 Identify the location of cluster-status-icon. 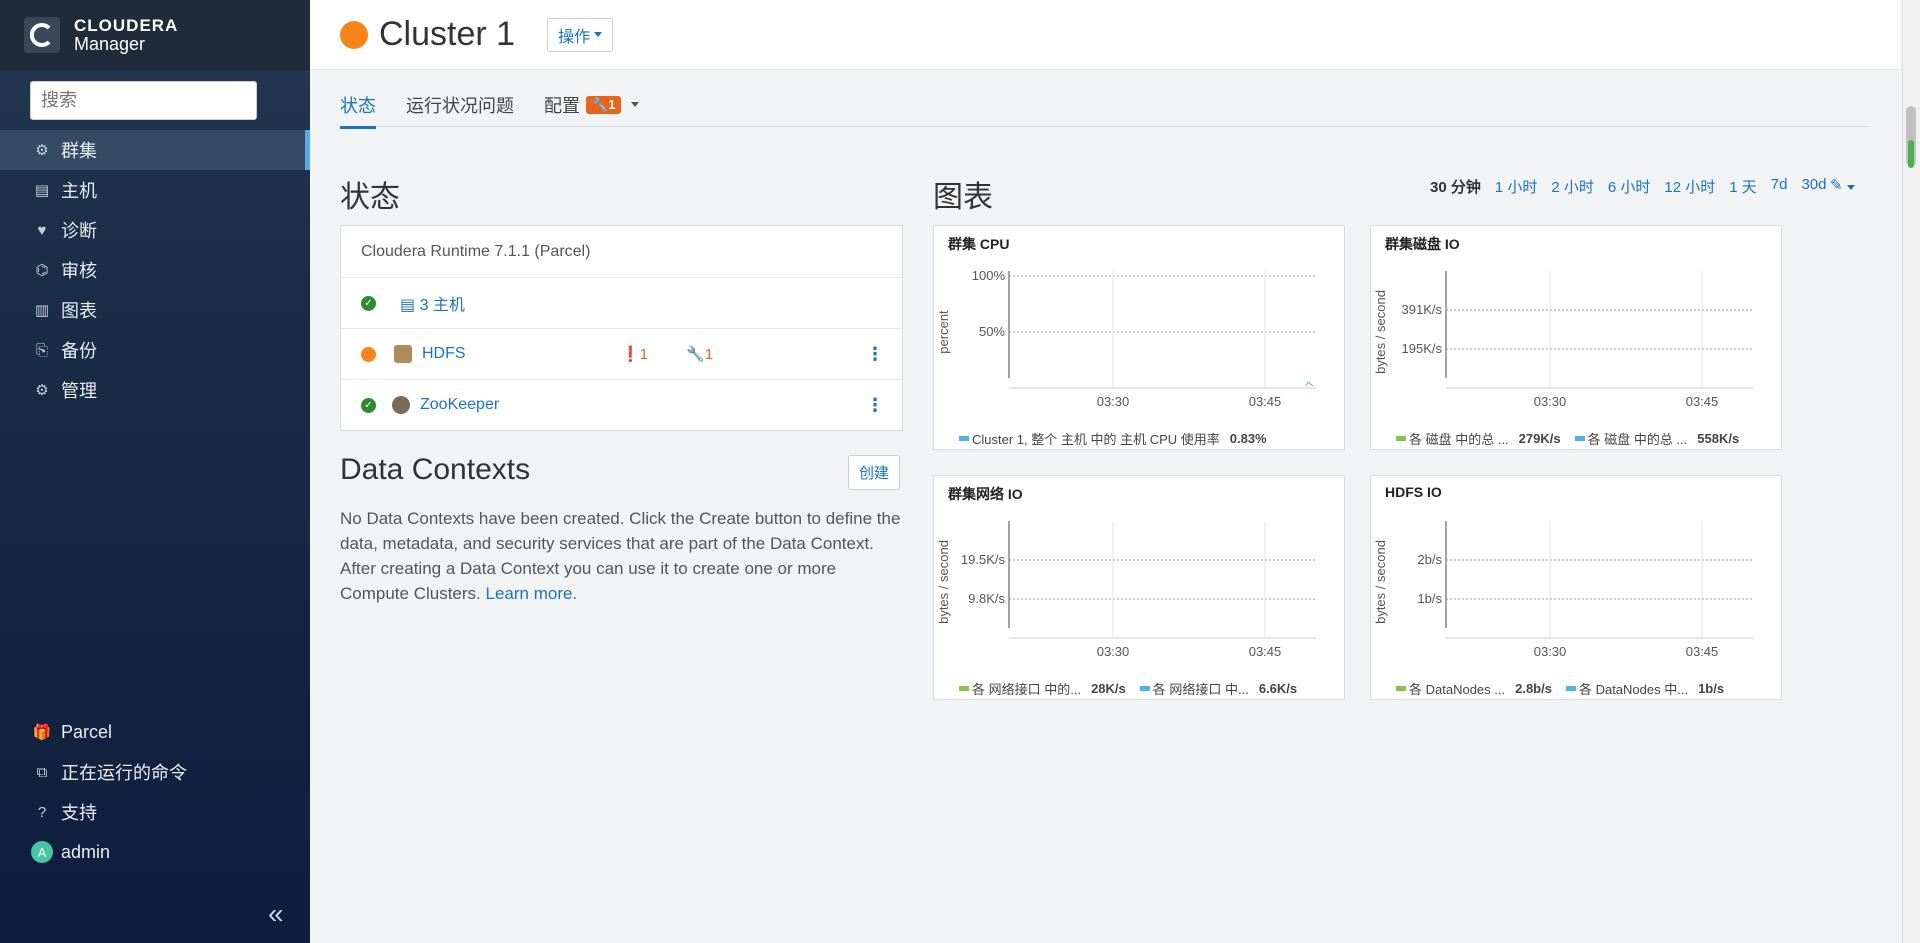
(354, 34).